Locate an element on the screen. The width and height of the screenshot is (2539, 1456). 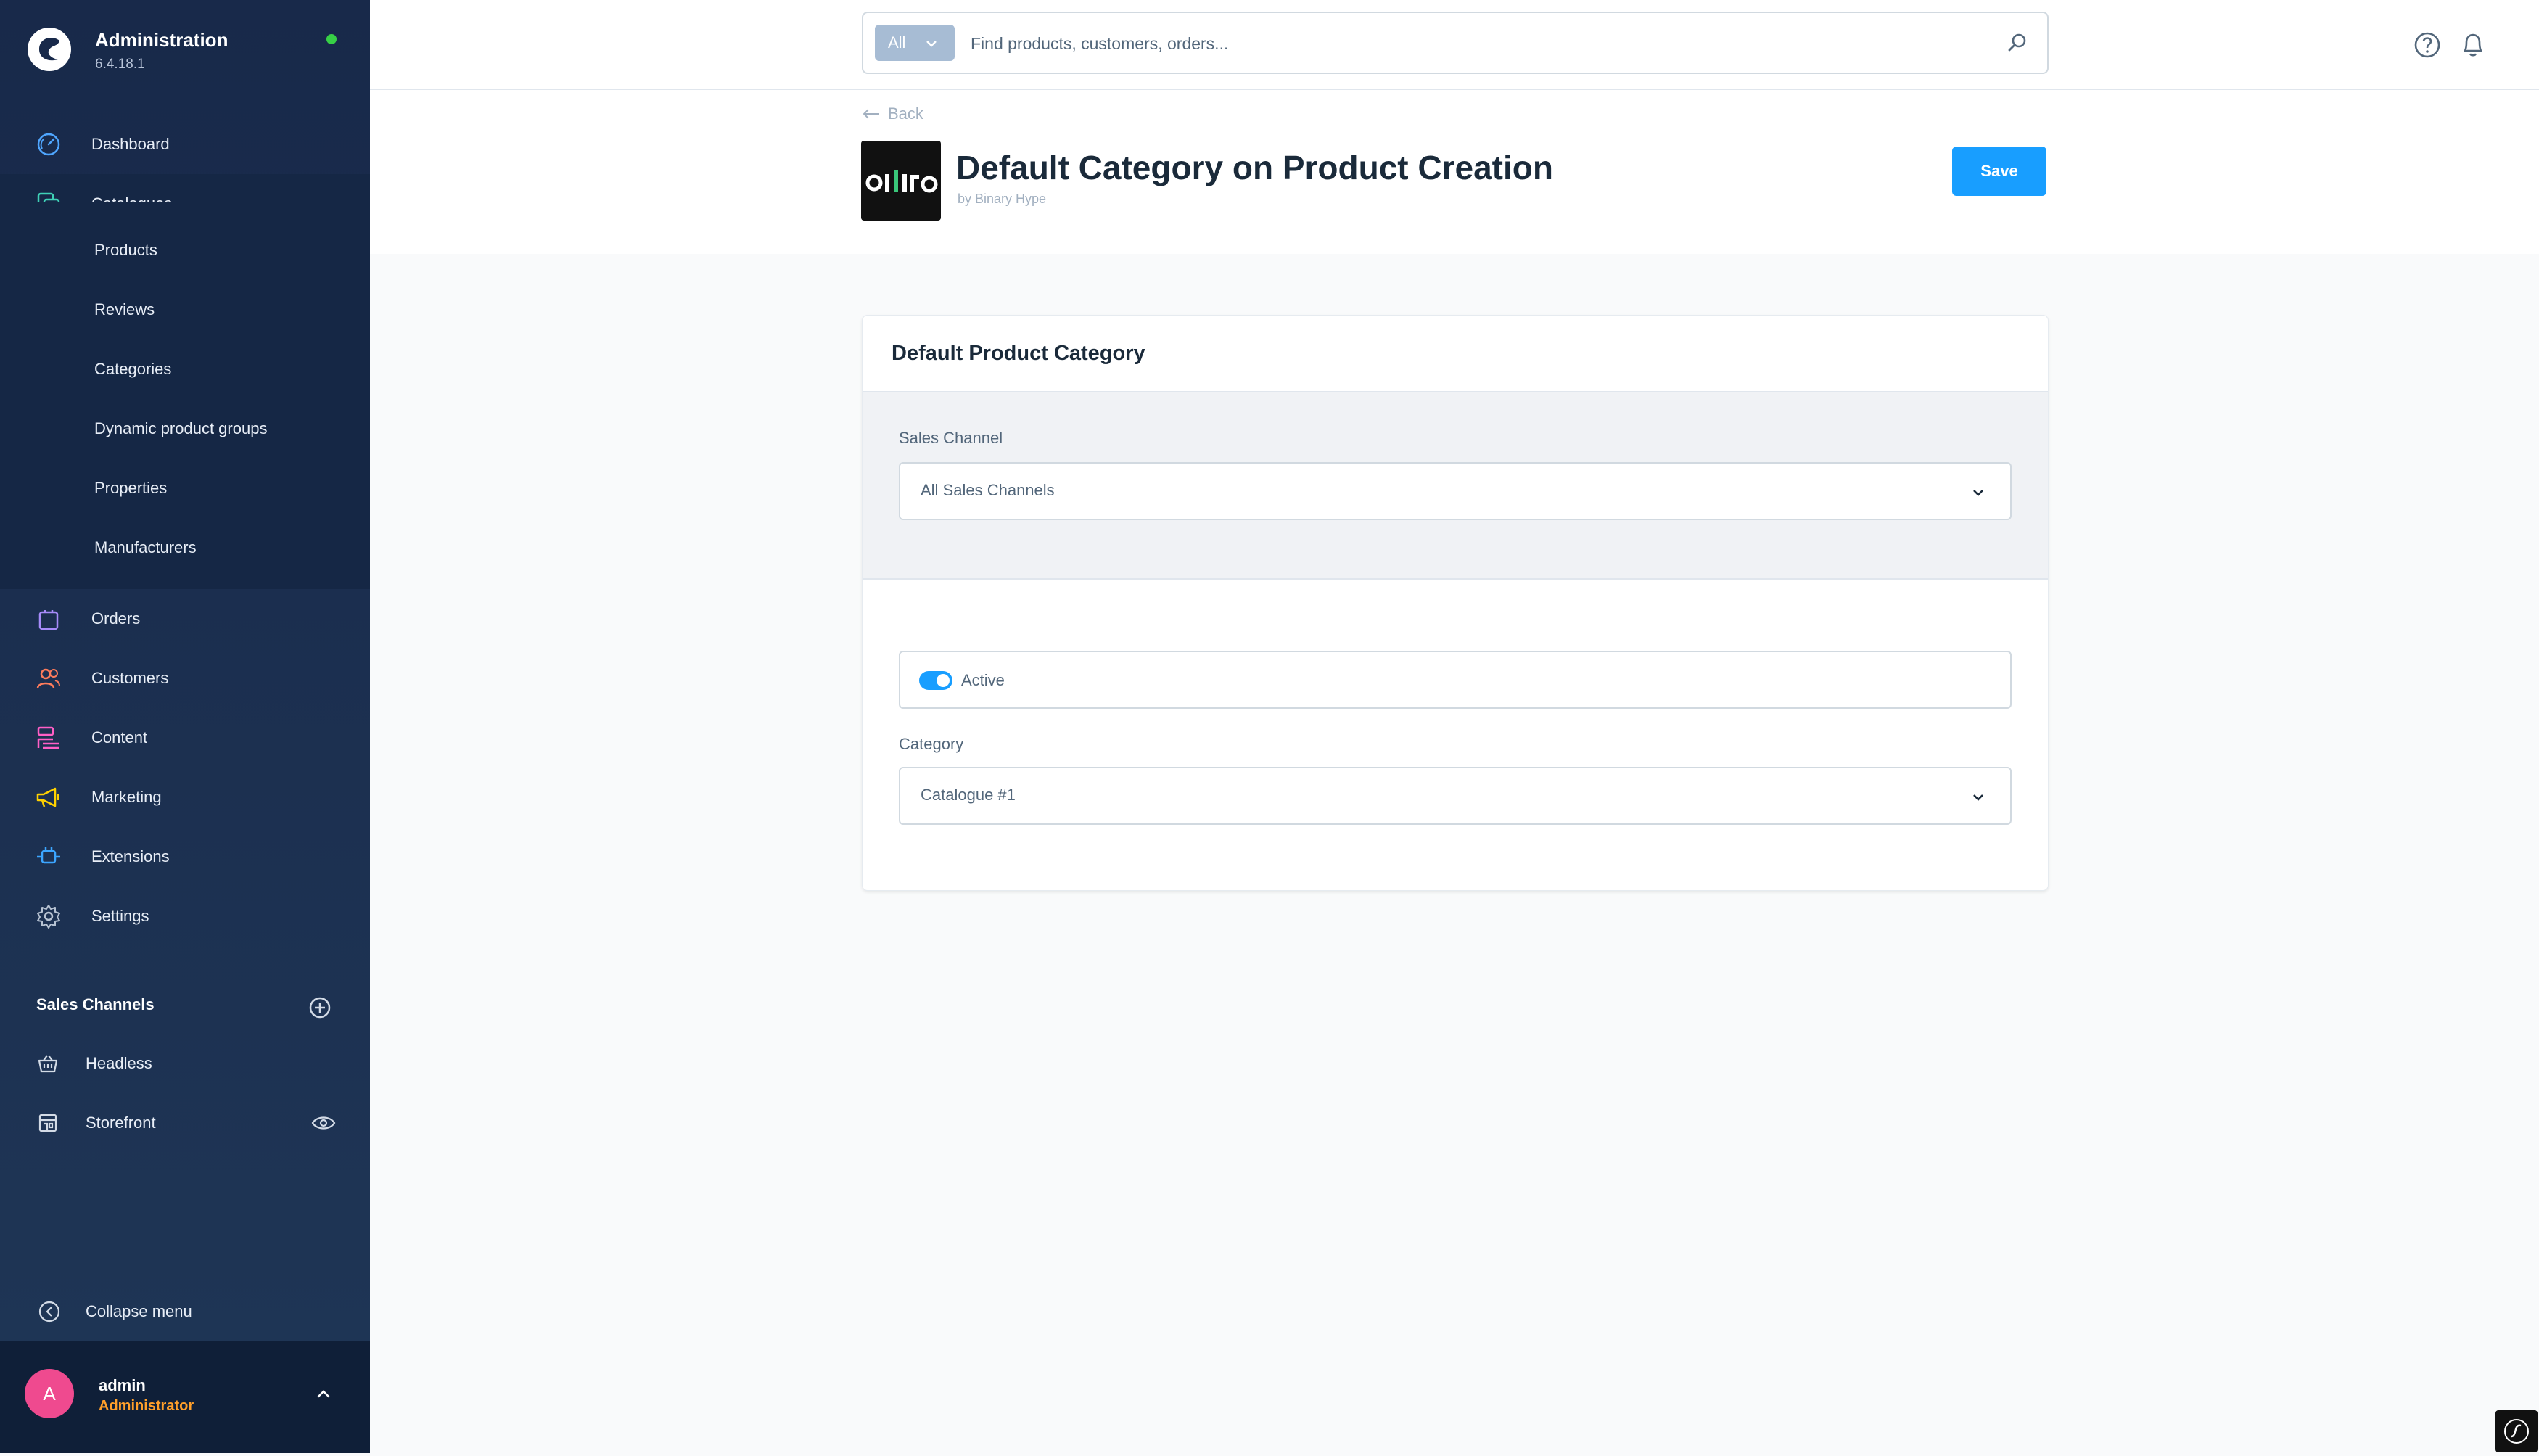
eye-icon is located at coordinates (323, 1123).